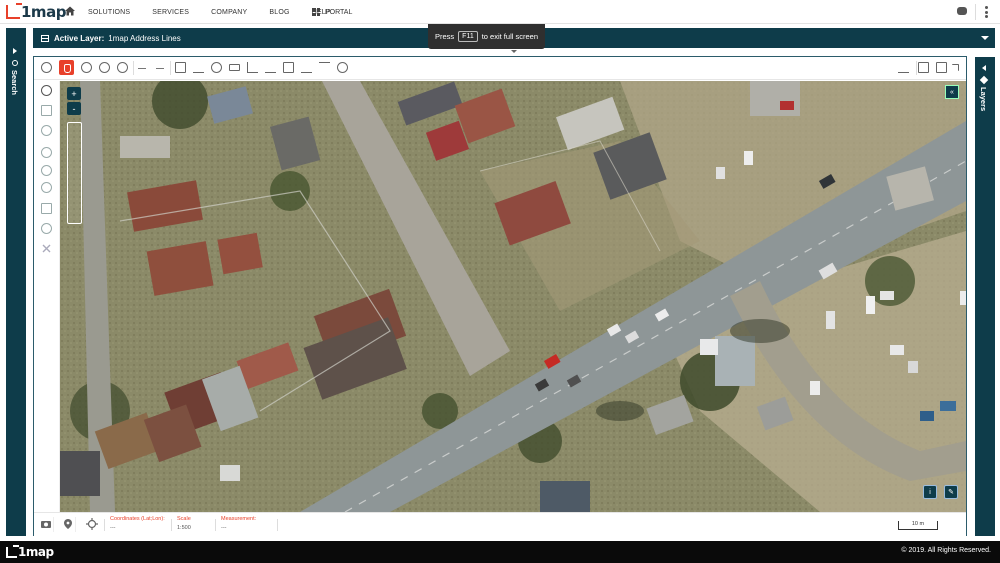 The width and height of the screenshot is (1000, 563). What do you see at coordinates (324, 67) in the screenshot?
I see `upload-icon` at bounding box center [324, 67].